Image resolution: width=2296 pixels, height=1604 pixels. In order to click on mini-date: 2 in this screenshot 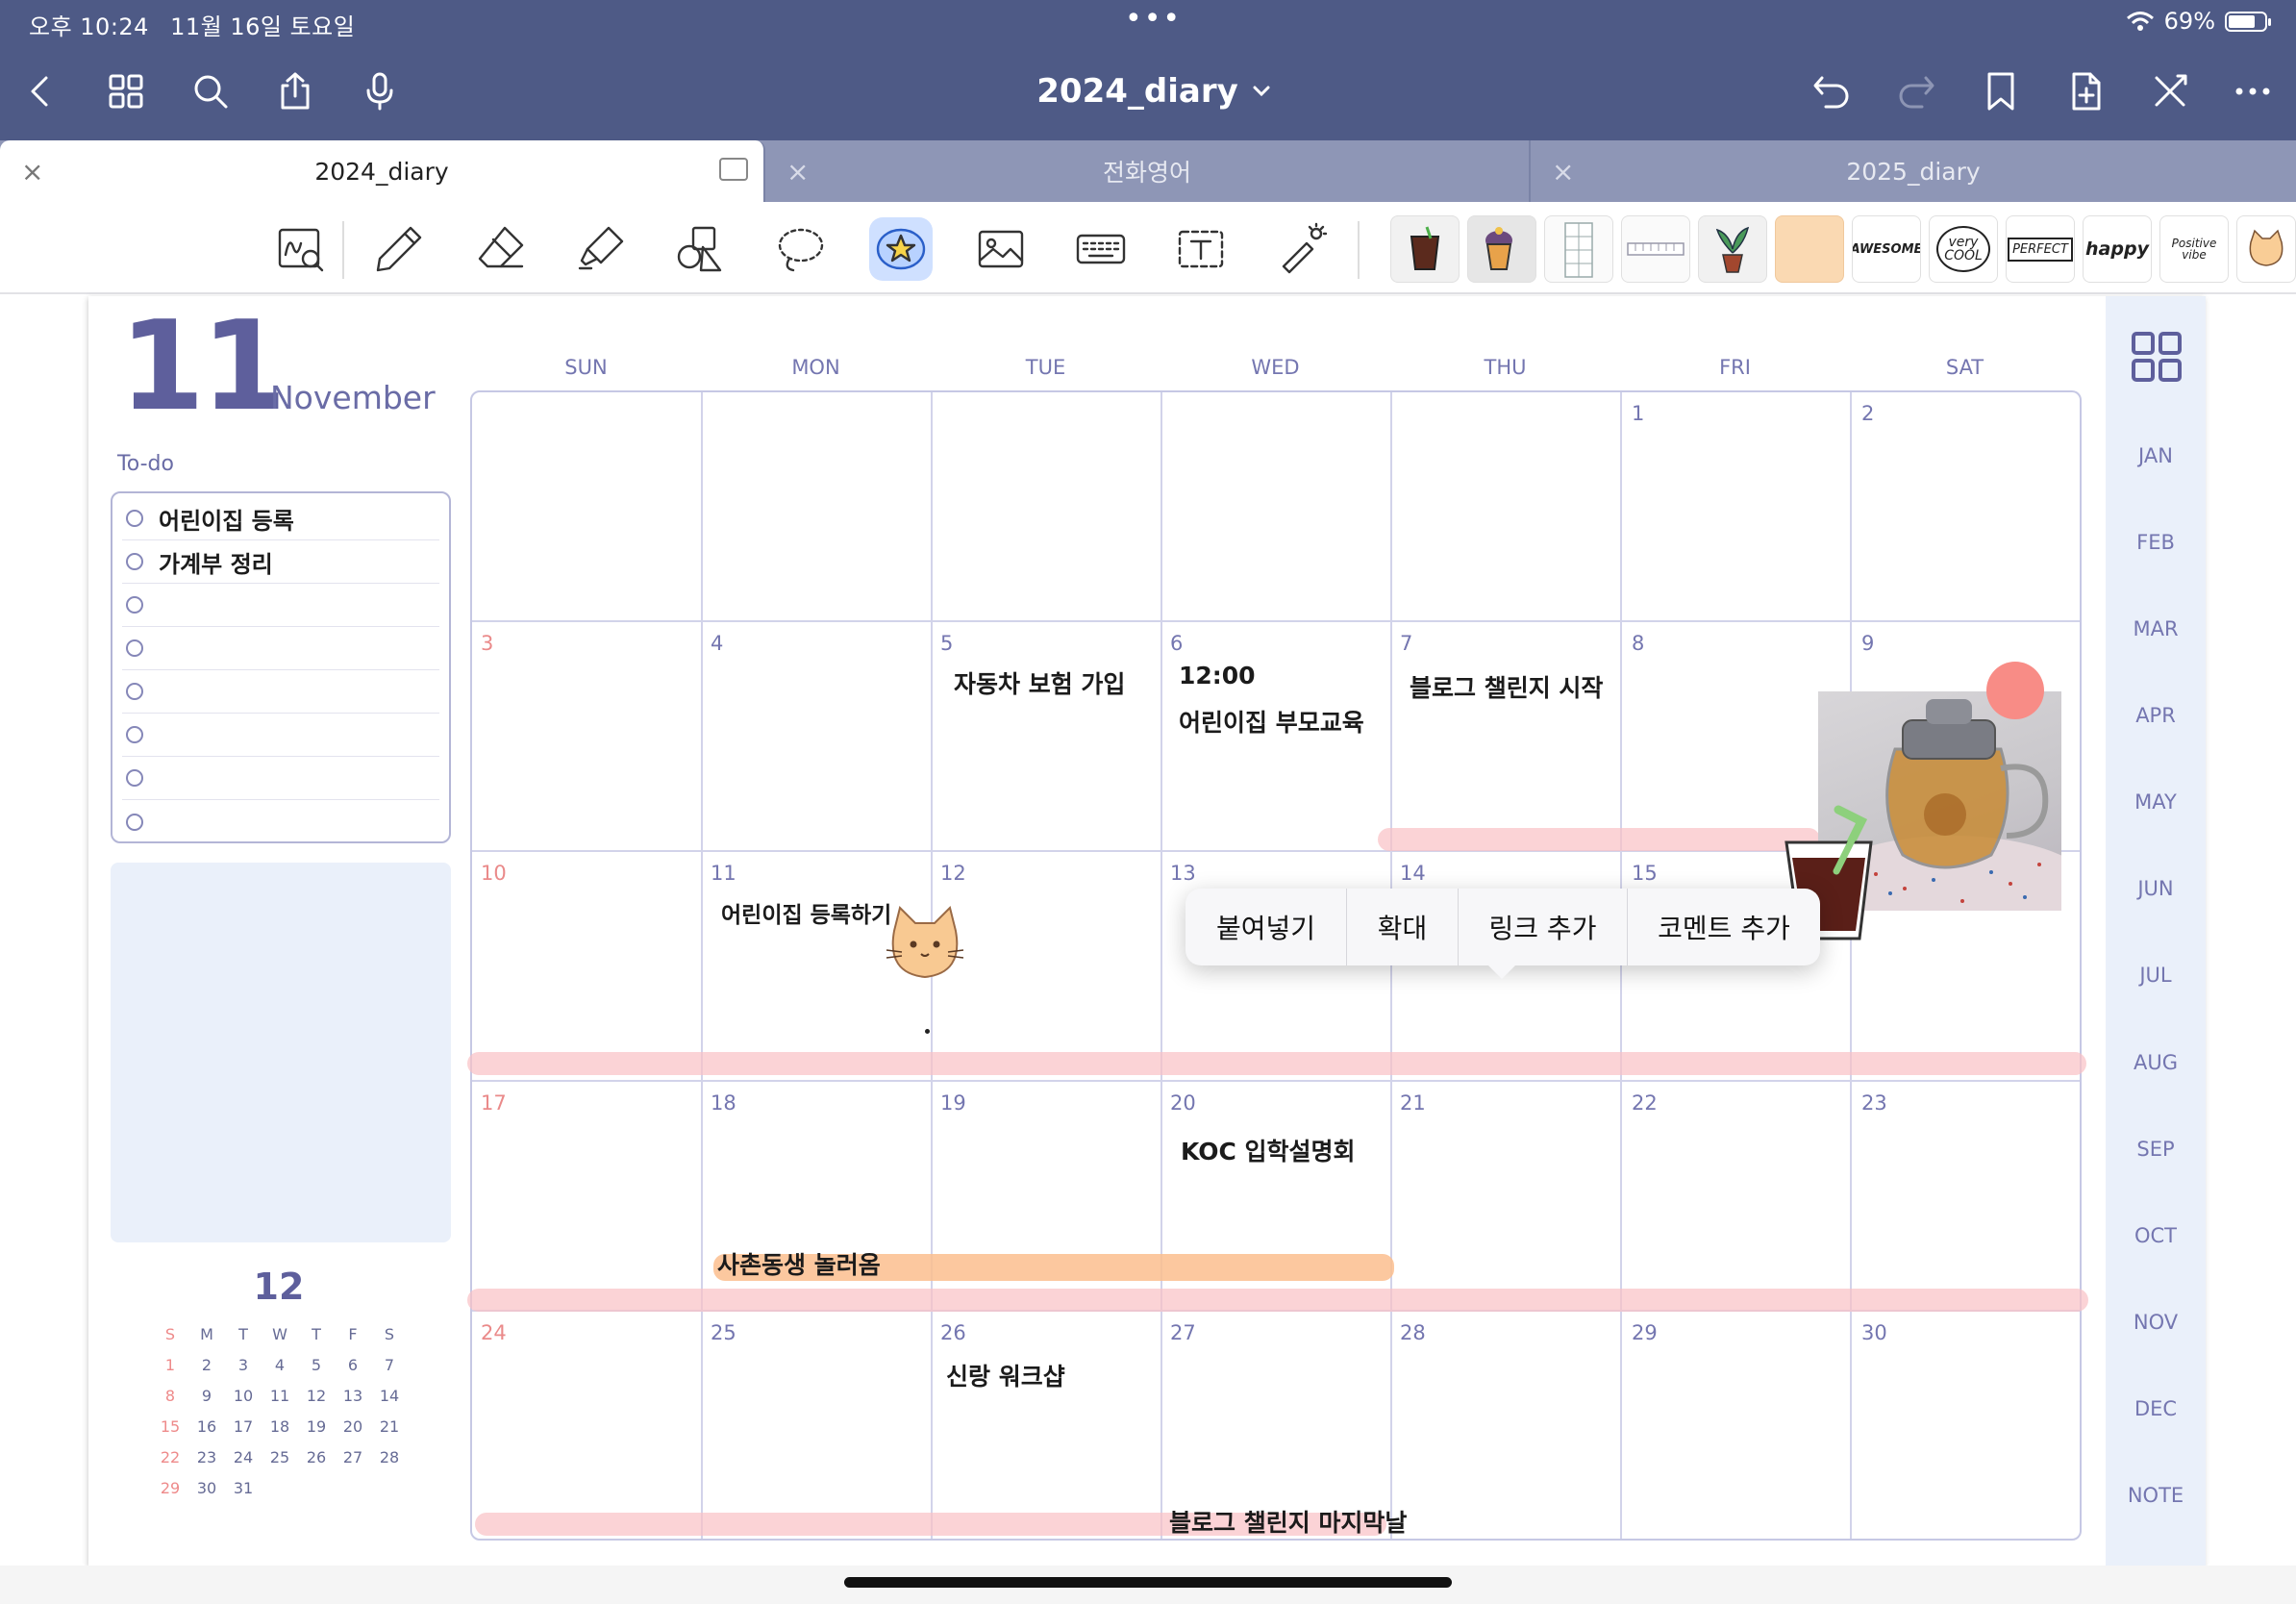, I will do `click(206, 1371)`.